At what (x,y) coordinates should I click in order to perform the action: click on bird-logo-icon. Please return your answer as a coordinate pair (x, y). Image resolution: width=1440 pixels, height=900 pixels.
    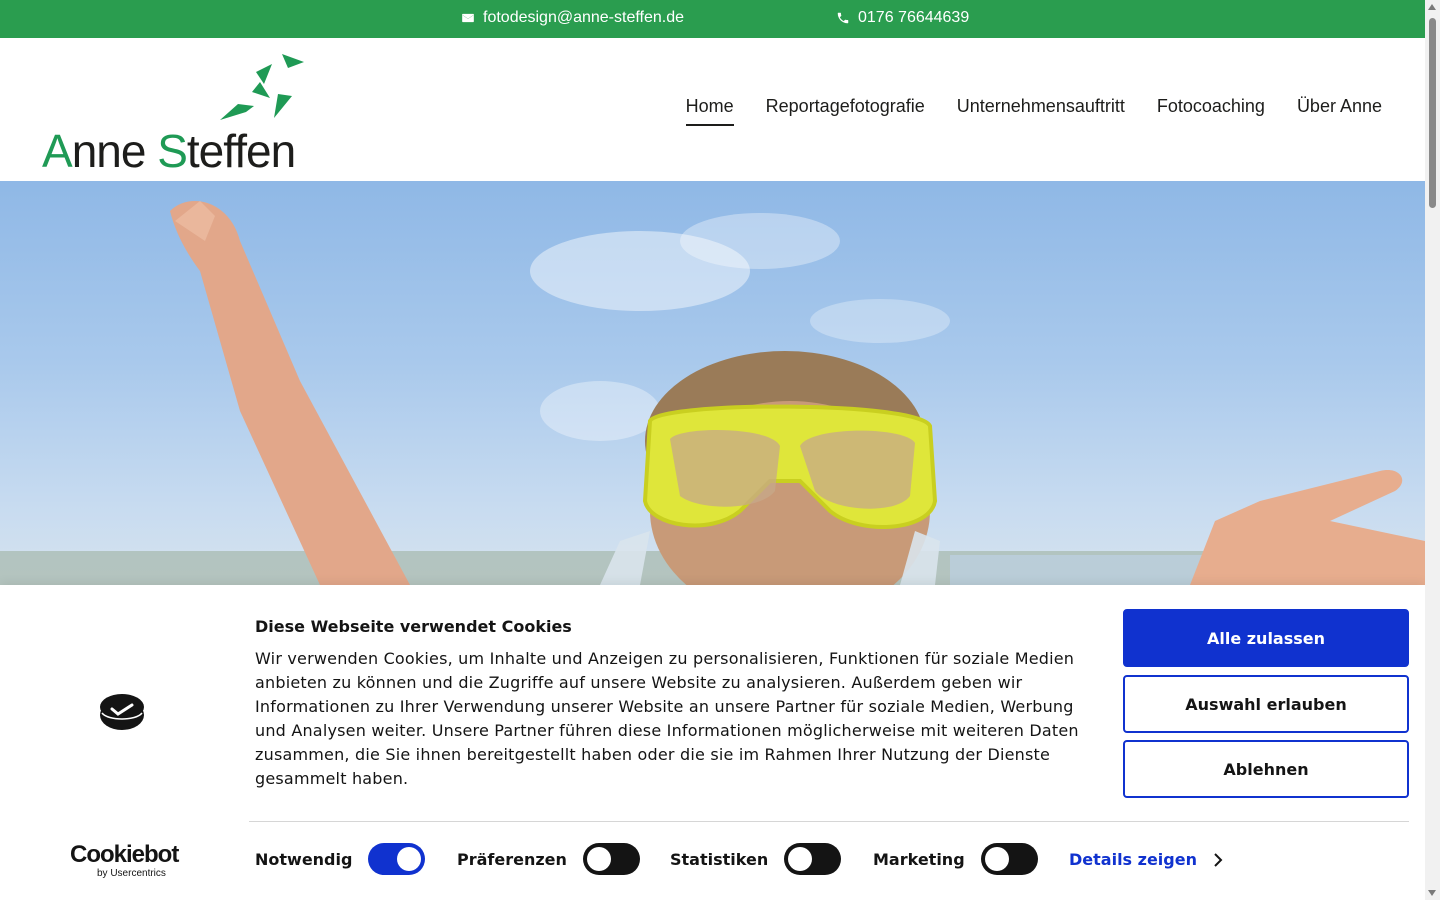
    Looking at the image, I should click on (262, 87).